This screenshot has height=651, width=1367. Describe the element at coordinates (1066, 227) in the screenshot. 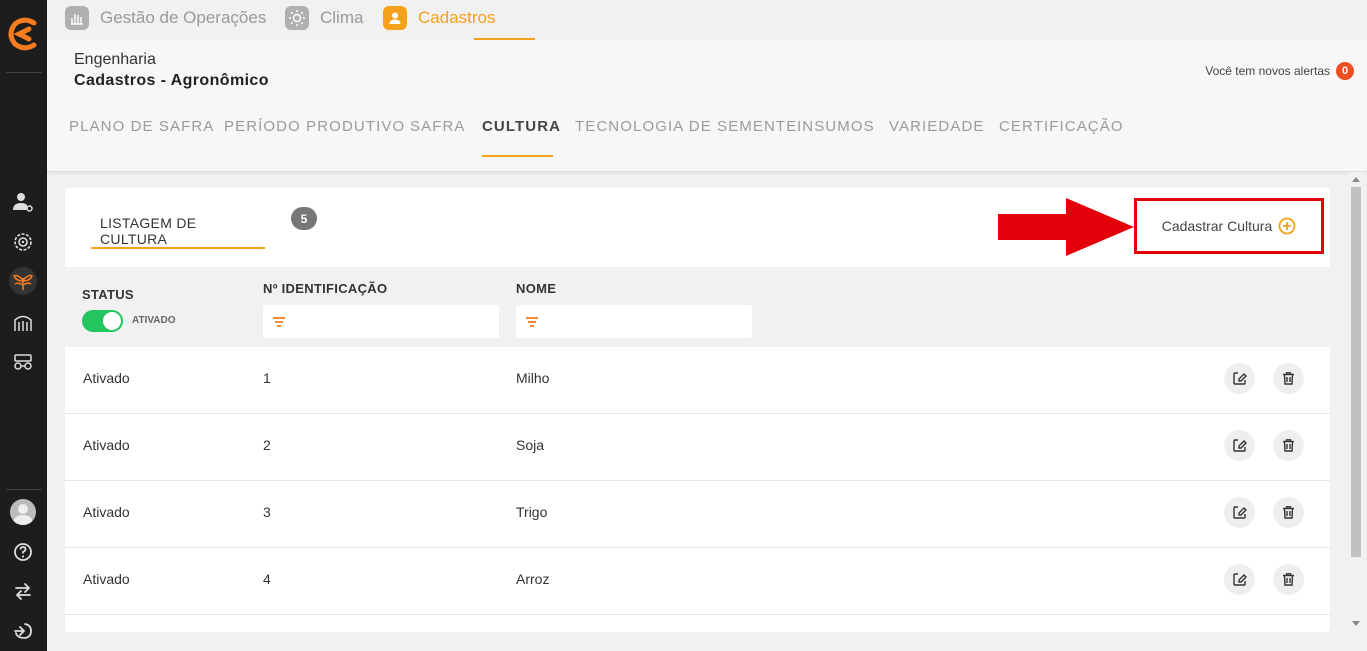

I see `red-arrow-annotation` at that location.